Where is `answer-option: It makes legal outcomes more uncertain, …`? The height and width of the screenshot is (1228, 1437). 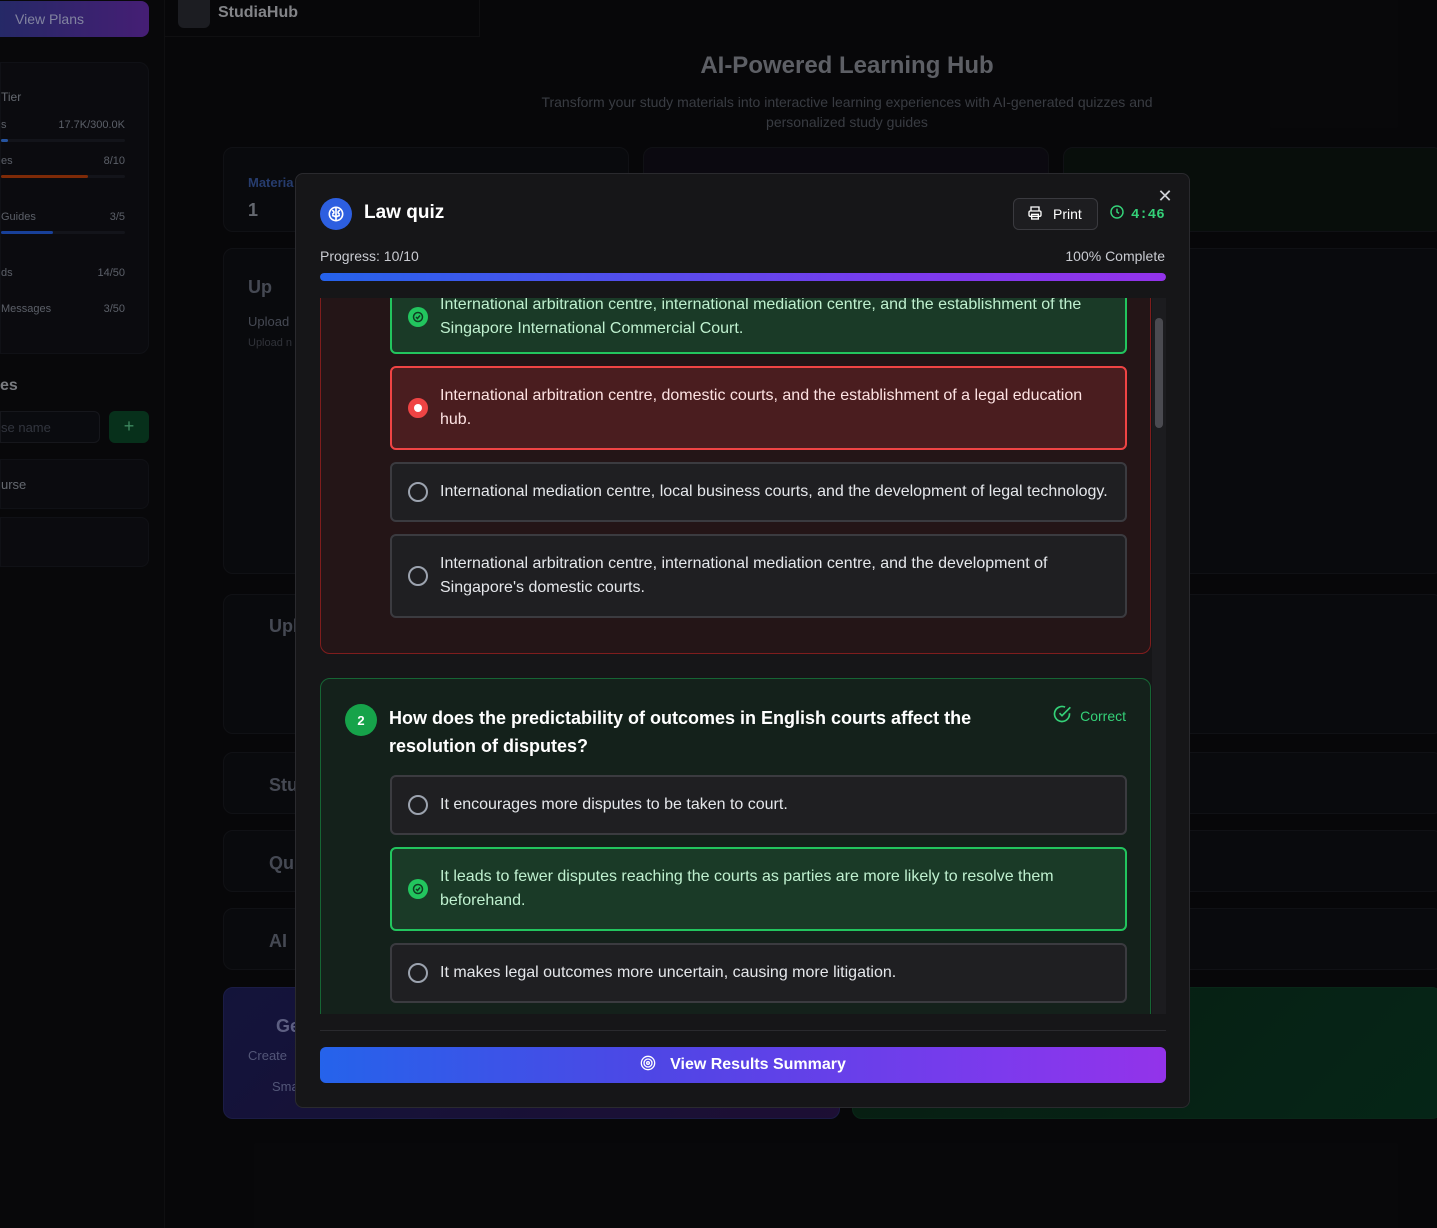
answer-option: It makes legal outcomes more uncertain, … is located at coordinates (758, 973).